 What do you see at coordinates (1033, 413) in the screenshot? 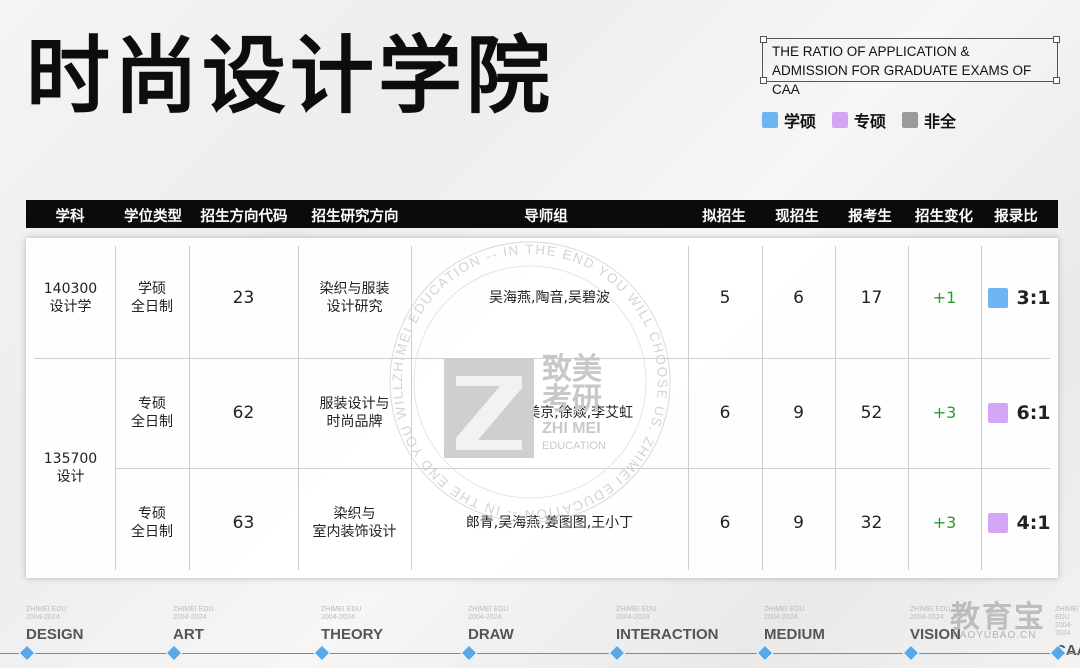
I see `ratio-value: 6:1` at bounding box center [1033, 413].